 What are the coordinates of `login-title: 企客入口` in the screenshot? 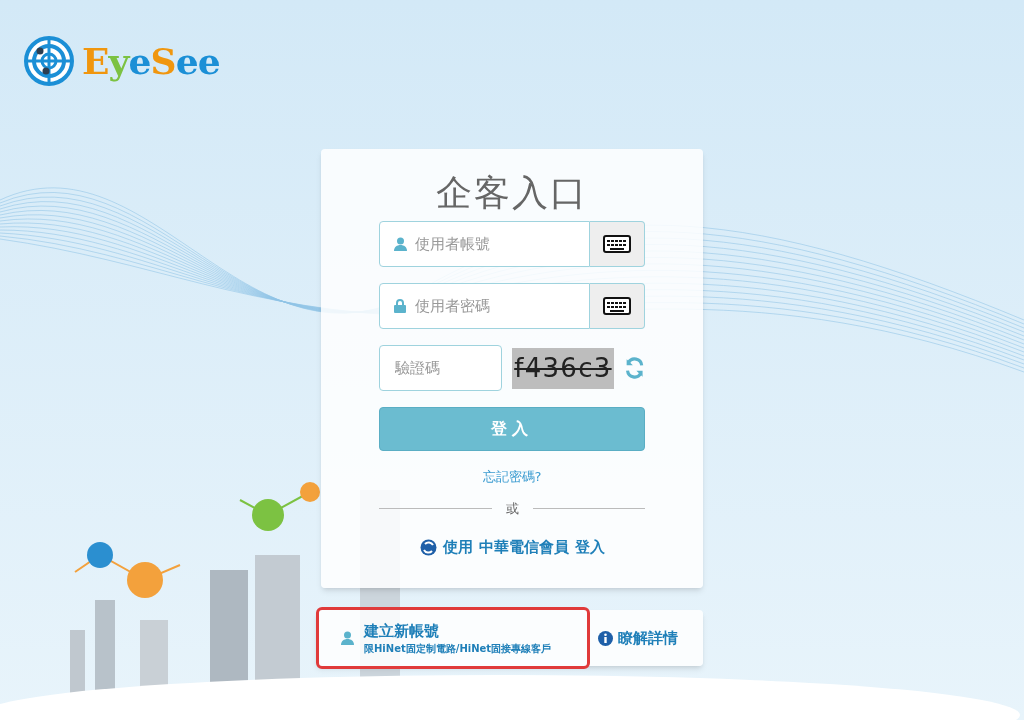 It's located at (512, 193).